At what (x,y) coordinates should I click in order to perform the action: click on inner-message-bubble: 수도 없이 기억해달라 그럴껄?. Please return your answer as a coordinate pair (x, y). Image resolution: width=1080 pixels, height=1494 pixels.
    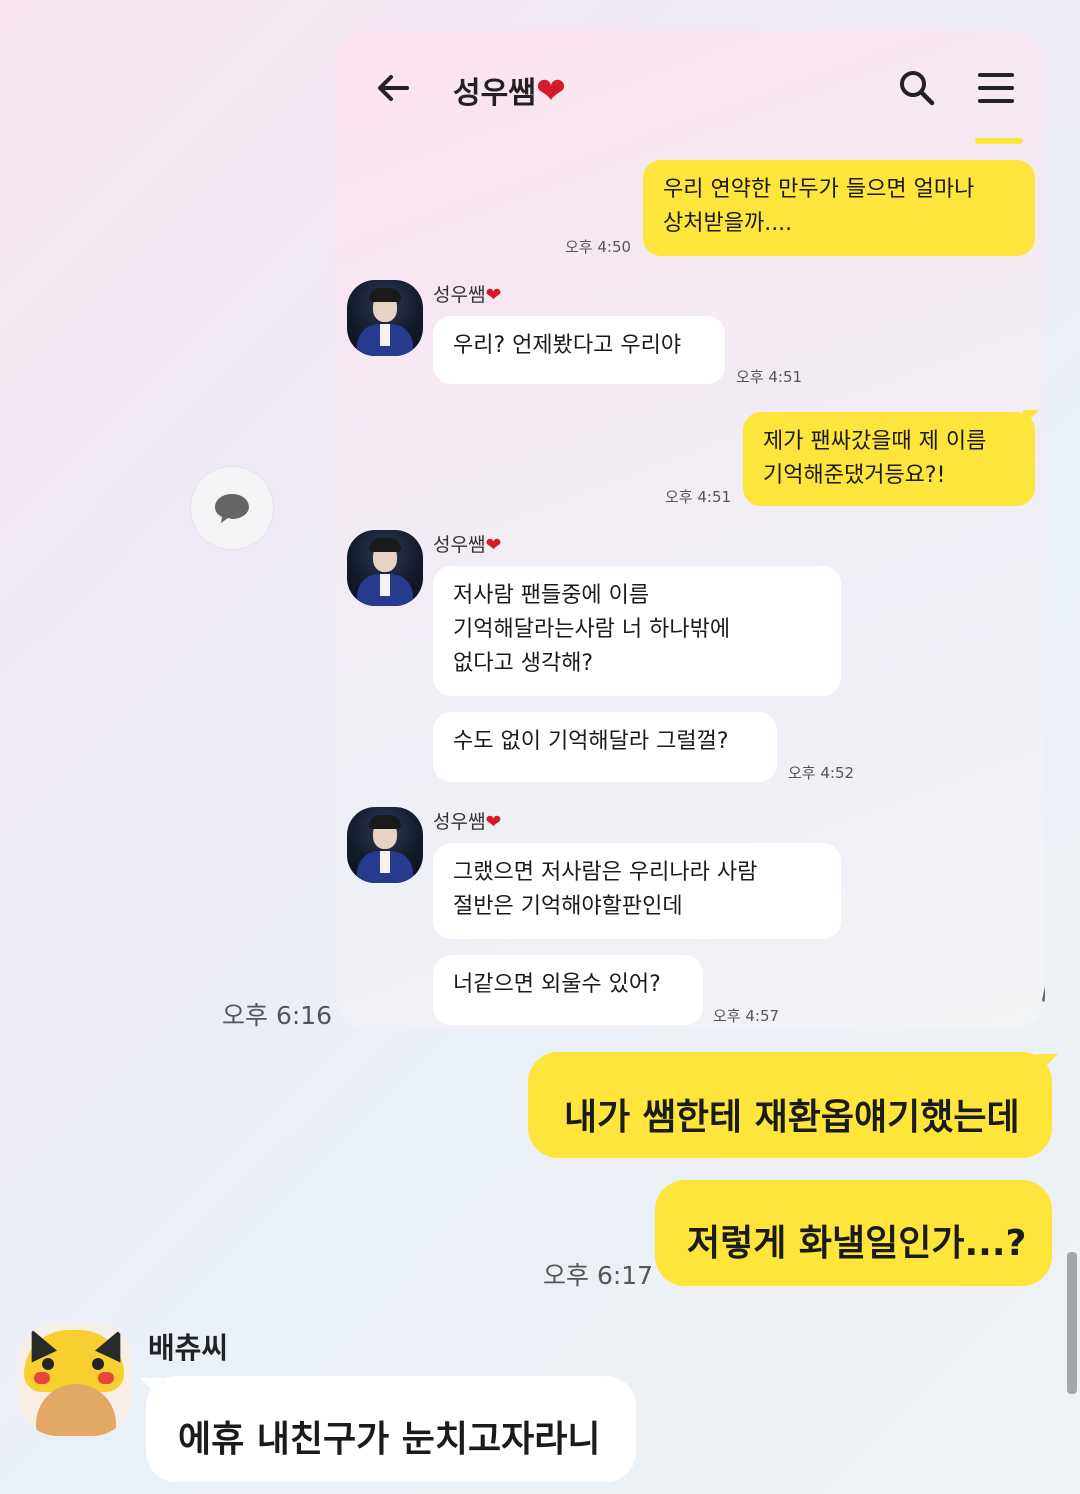
    Looking at the image, I should click on (605, 747).